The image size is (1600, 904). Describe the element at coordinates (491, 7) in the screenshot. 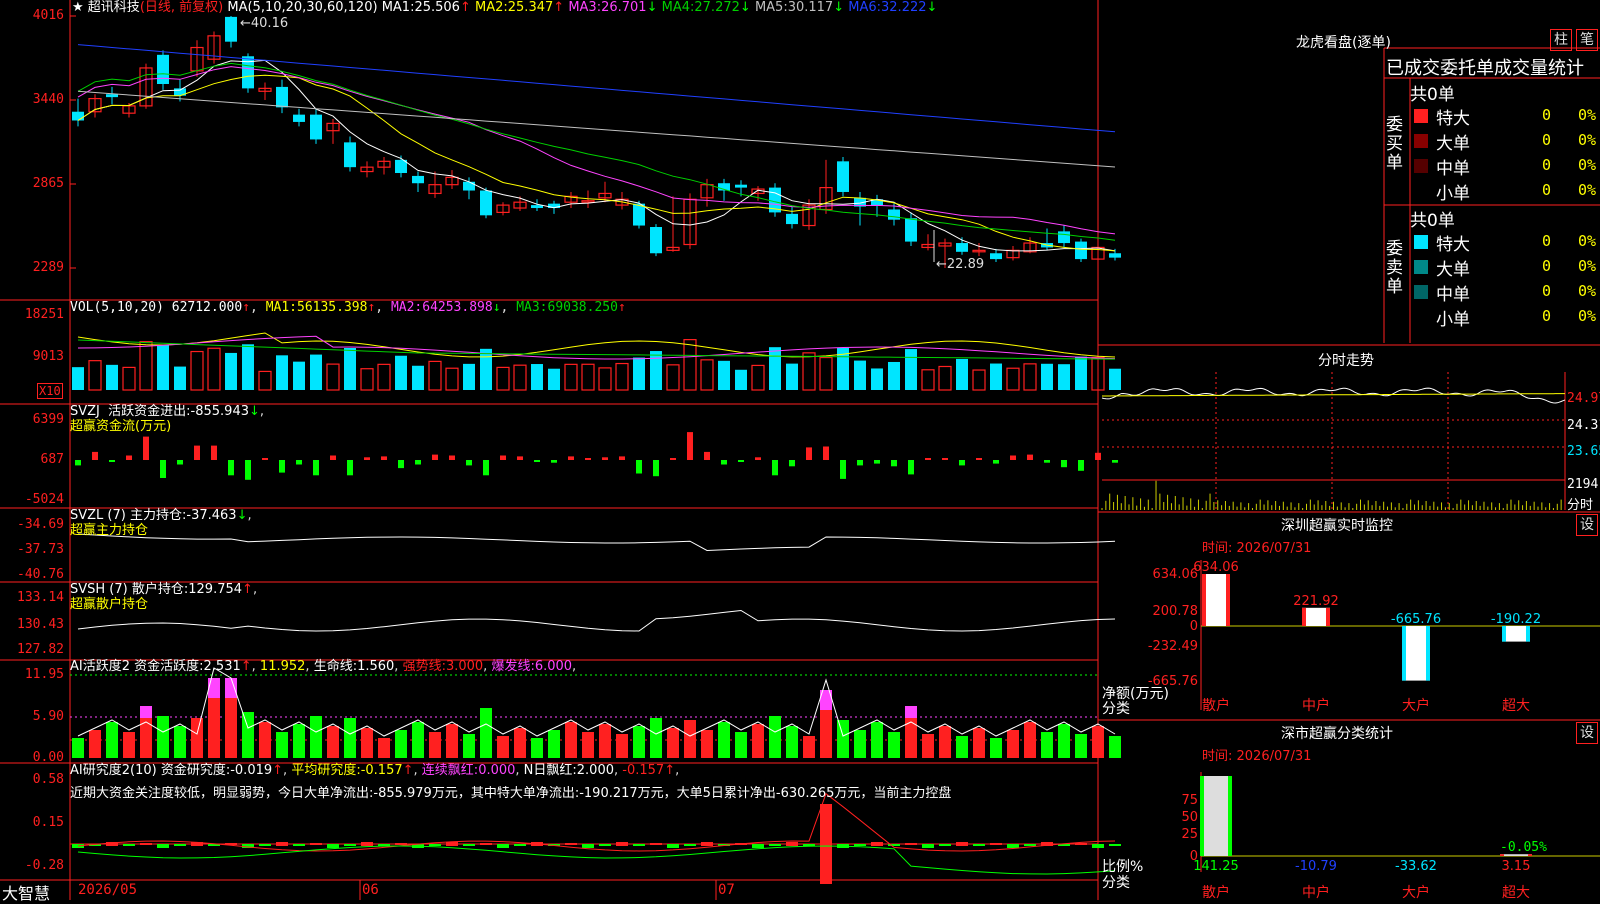

I see `ma2-label: MA2:` at that location.